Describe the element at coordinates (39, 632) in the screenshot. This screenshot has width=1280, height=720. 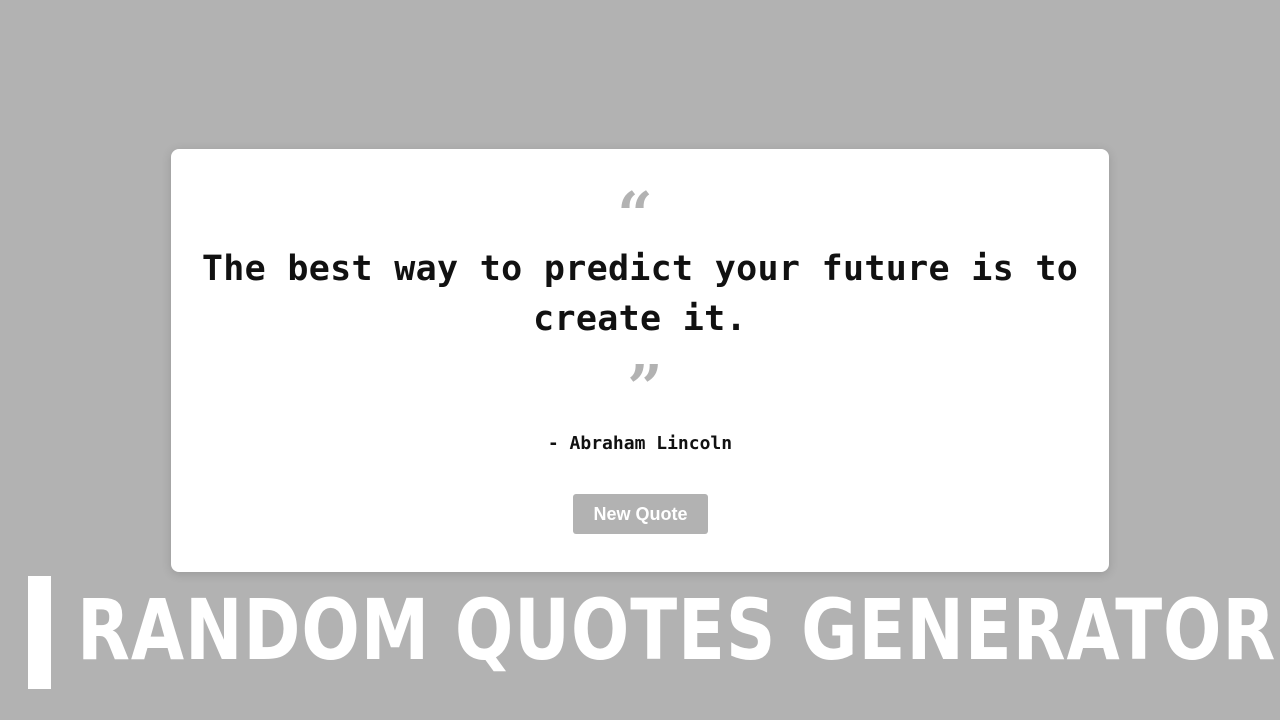
I see `banner-accent-bar` at that location.